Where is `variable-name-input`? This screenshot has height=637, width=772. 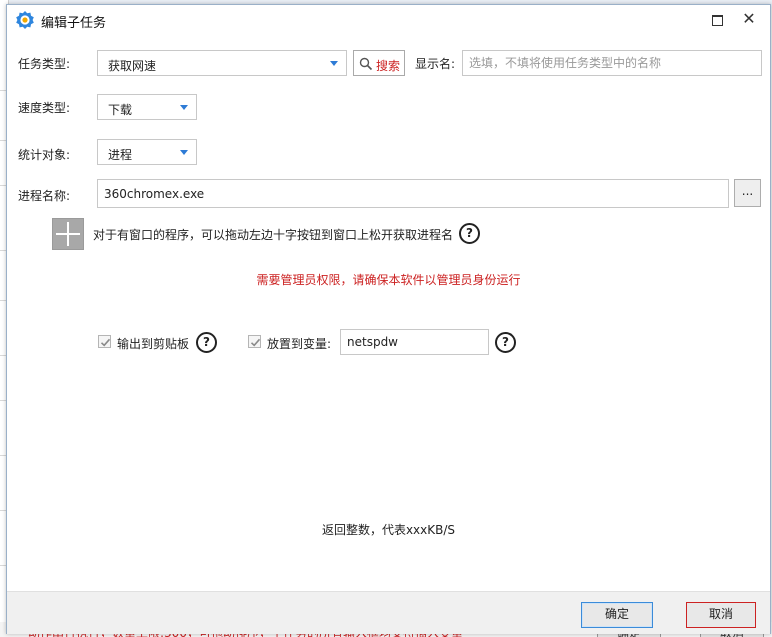 variable-name-input is located at coordinates (414, 342).